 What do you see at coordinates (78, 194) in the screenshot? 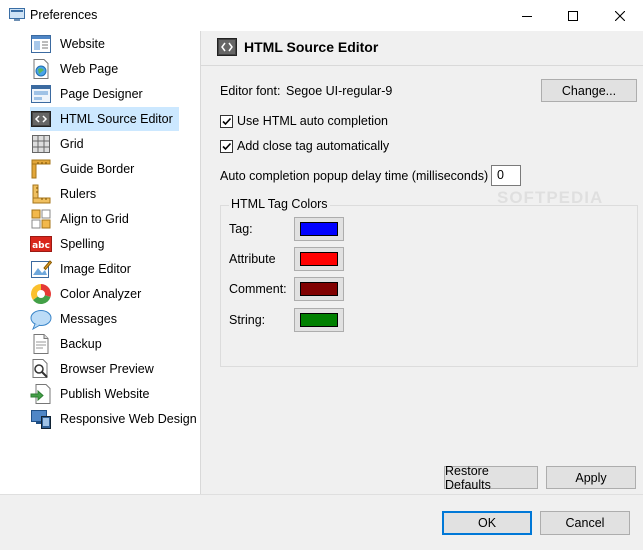
I see `sidebar-item-label: Rulers` at bounding box center [78, 194].